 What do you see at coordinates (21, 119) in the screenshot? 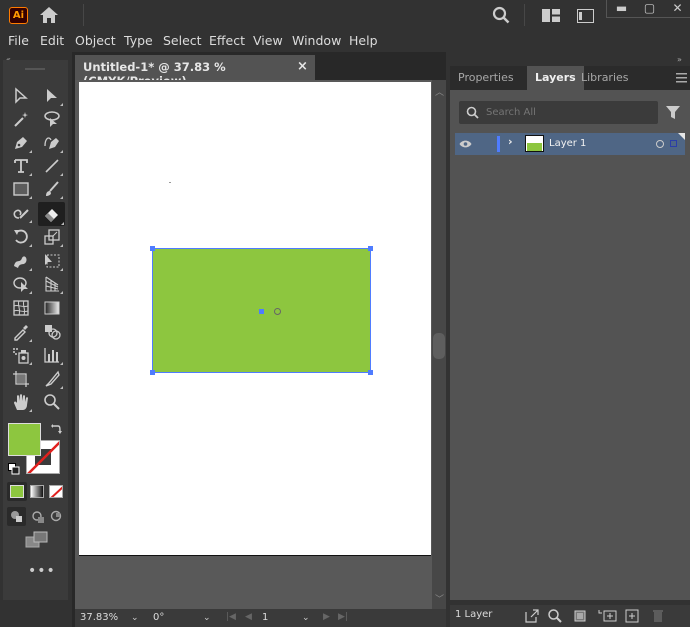
I see `magic-wand-tool` at bounding box center [21, 119].